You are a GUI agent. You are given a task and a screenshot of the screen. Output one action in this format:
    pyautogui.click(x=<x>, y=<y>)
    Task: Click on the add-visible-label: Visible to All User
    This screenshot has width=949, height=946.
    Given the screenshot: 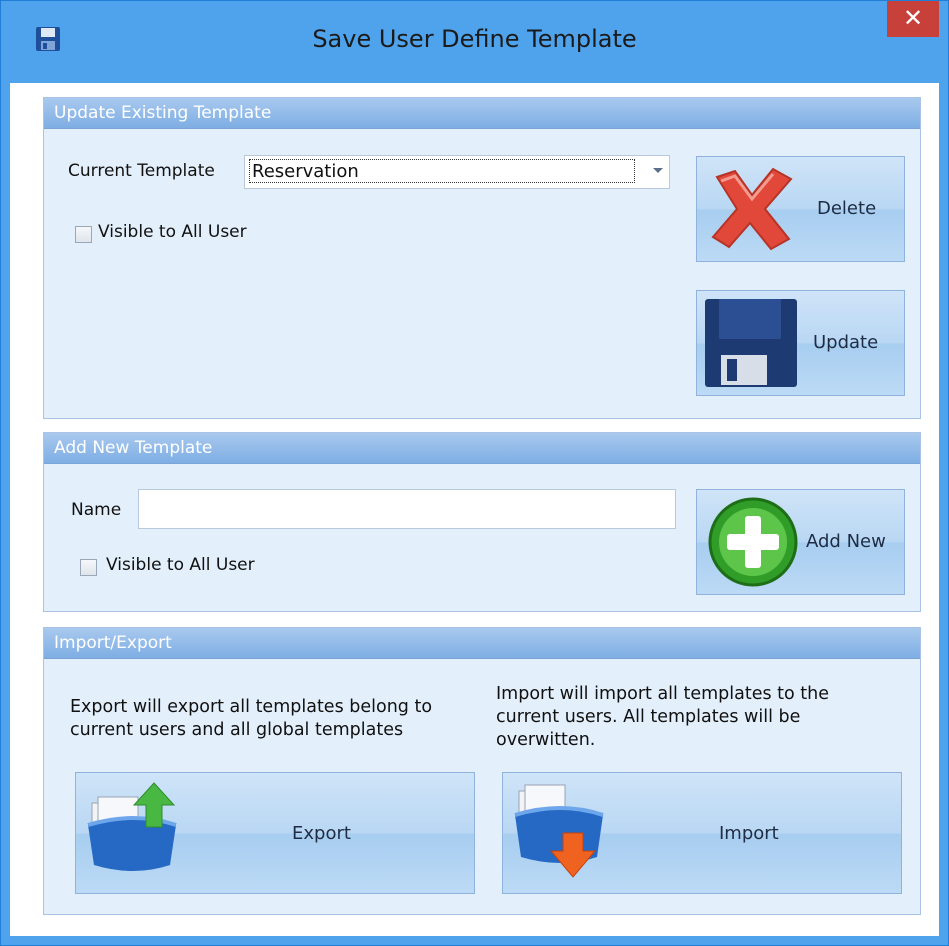 What is the action you would take?
    pyautogui.click(x=180, y=565)
    